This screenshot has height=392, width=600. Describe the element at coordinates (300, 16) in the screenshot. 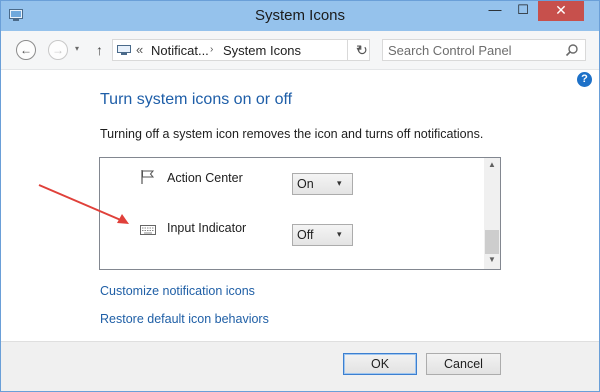

I see `title-bar: System Icons — ☐ ✕` at that location.